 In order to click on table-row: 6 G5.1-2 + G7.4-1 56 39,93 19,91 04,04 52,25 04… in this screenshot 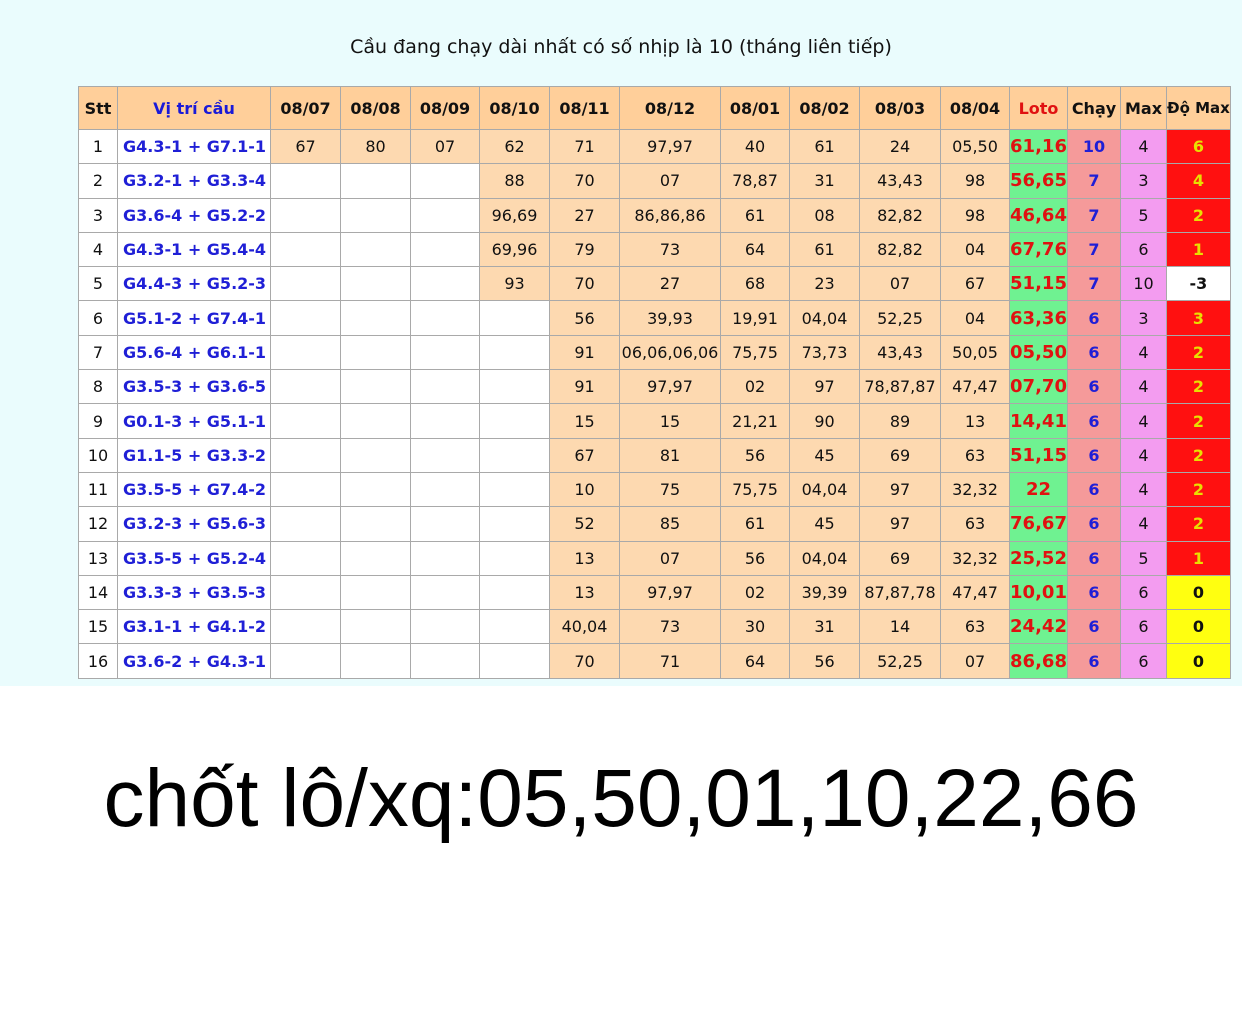, I will do `click(654, 318)`.